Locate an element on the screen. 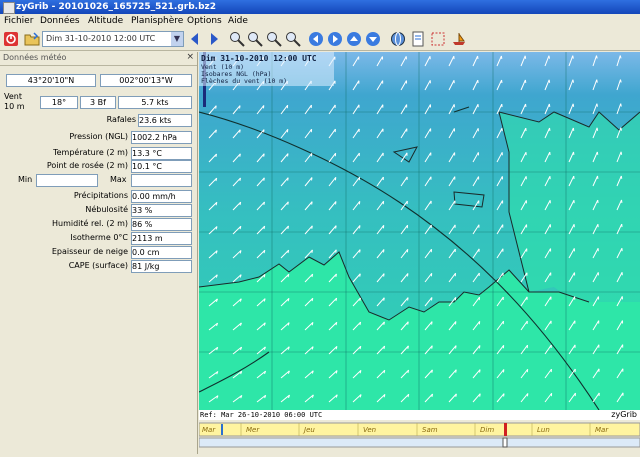 This screenshot has height=457, width=640. day-label-sam: Sam is located at coordinates (430, 430).